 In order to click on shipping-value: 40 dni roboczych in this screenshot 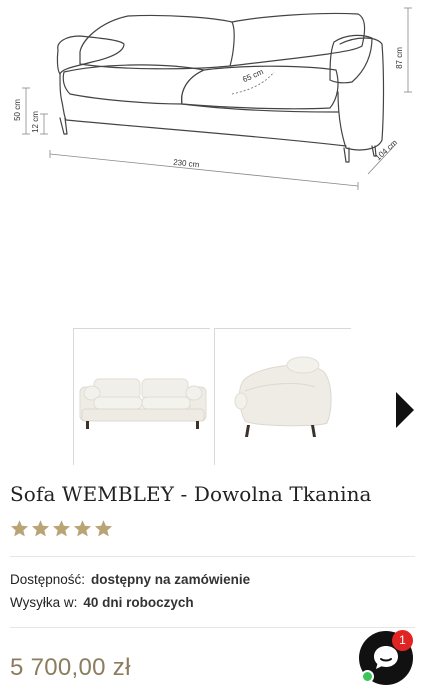, I will do `click(138, 602)`.